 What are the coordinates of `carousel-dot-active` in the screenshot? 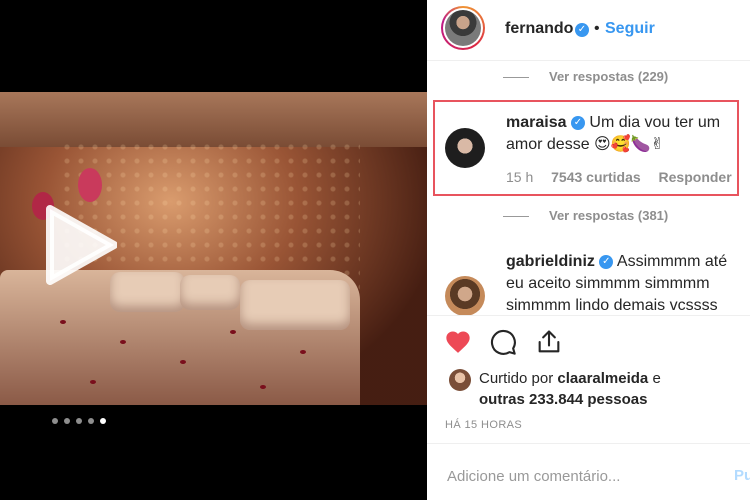 It's located at (103, 421).